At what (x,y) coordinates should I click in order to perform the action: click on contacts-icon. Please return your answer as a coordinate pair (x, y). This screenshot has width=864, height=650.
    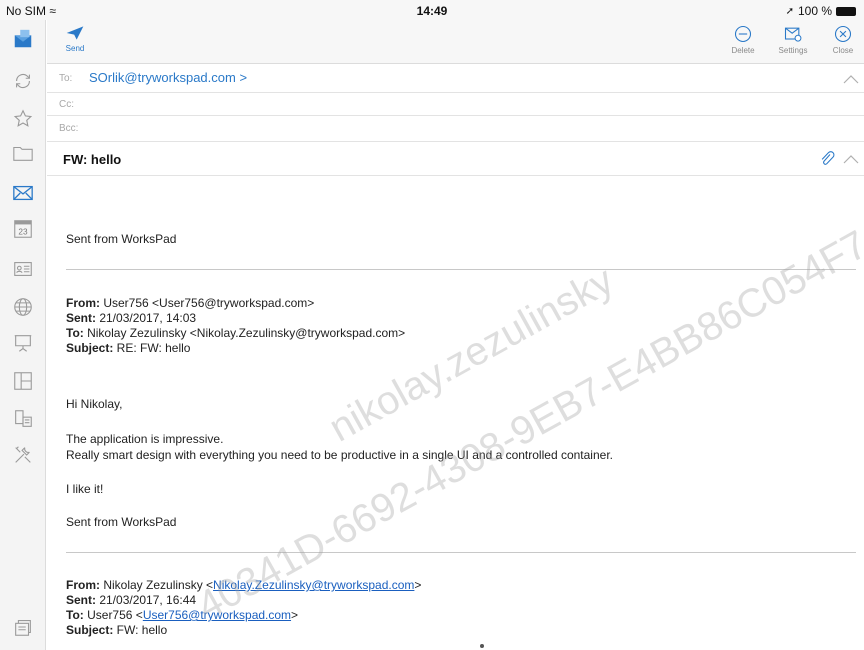
    Looking at the image, I should click on (23, 269).